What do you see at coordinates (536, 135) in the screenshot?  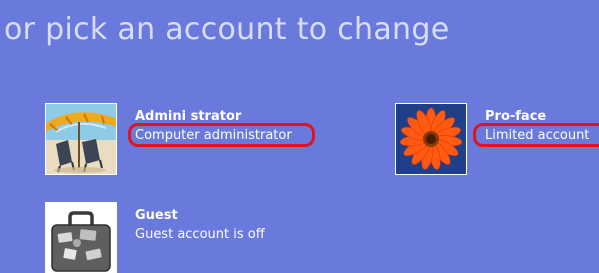 I see `highlight-ring-pro-face` at bounding box center [536, 135].